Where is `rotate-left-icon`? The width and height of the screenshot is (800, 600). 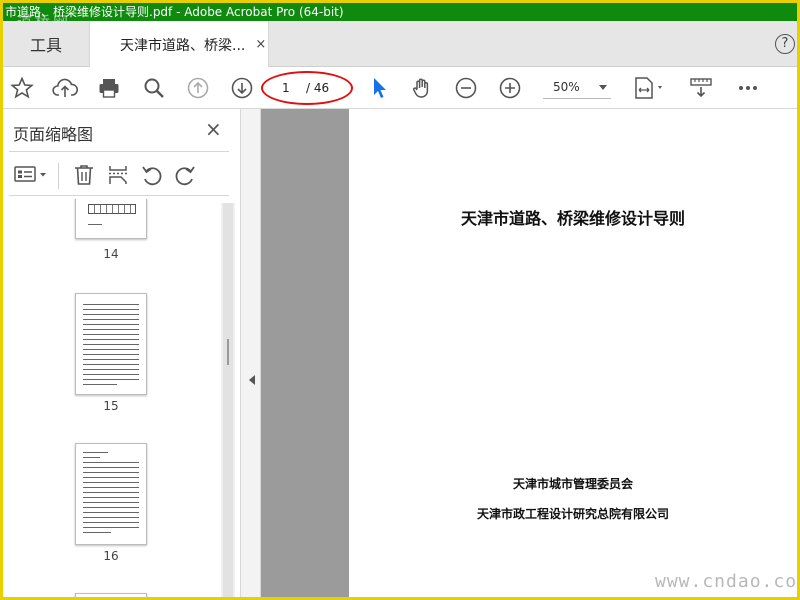 rotate-left-icon is located at coordinates (152, 175).